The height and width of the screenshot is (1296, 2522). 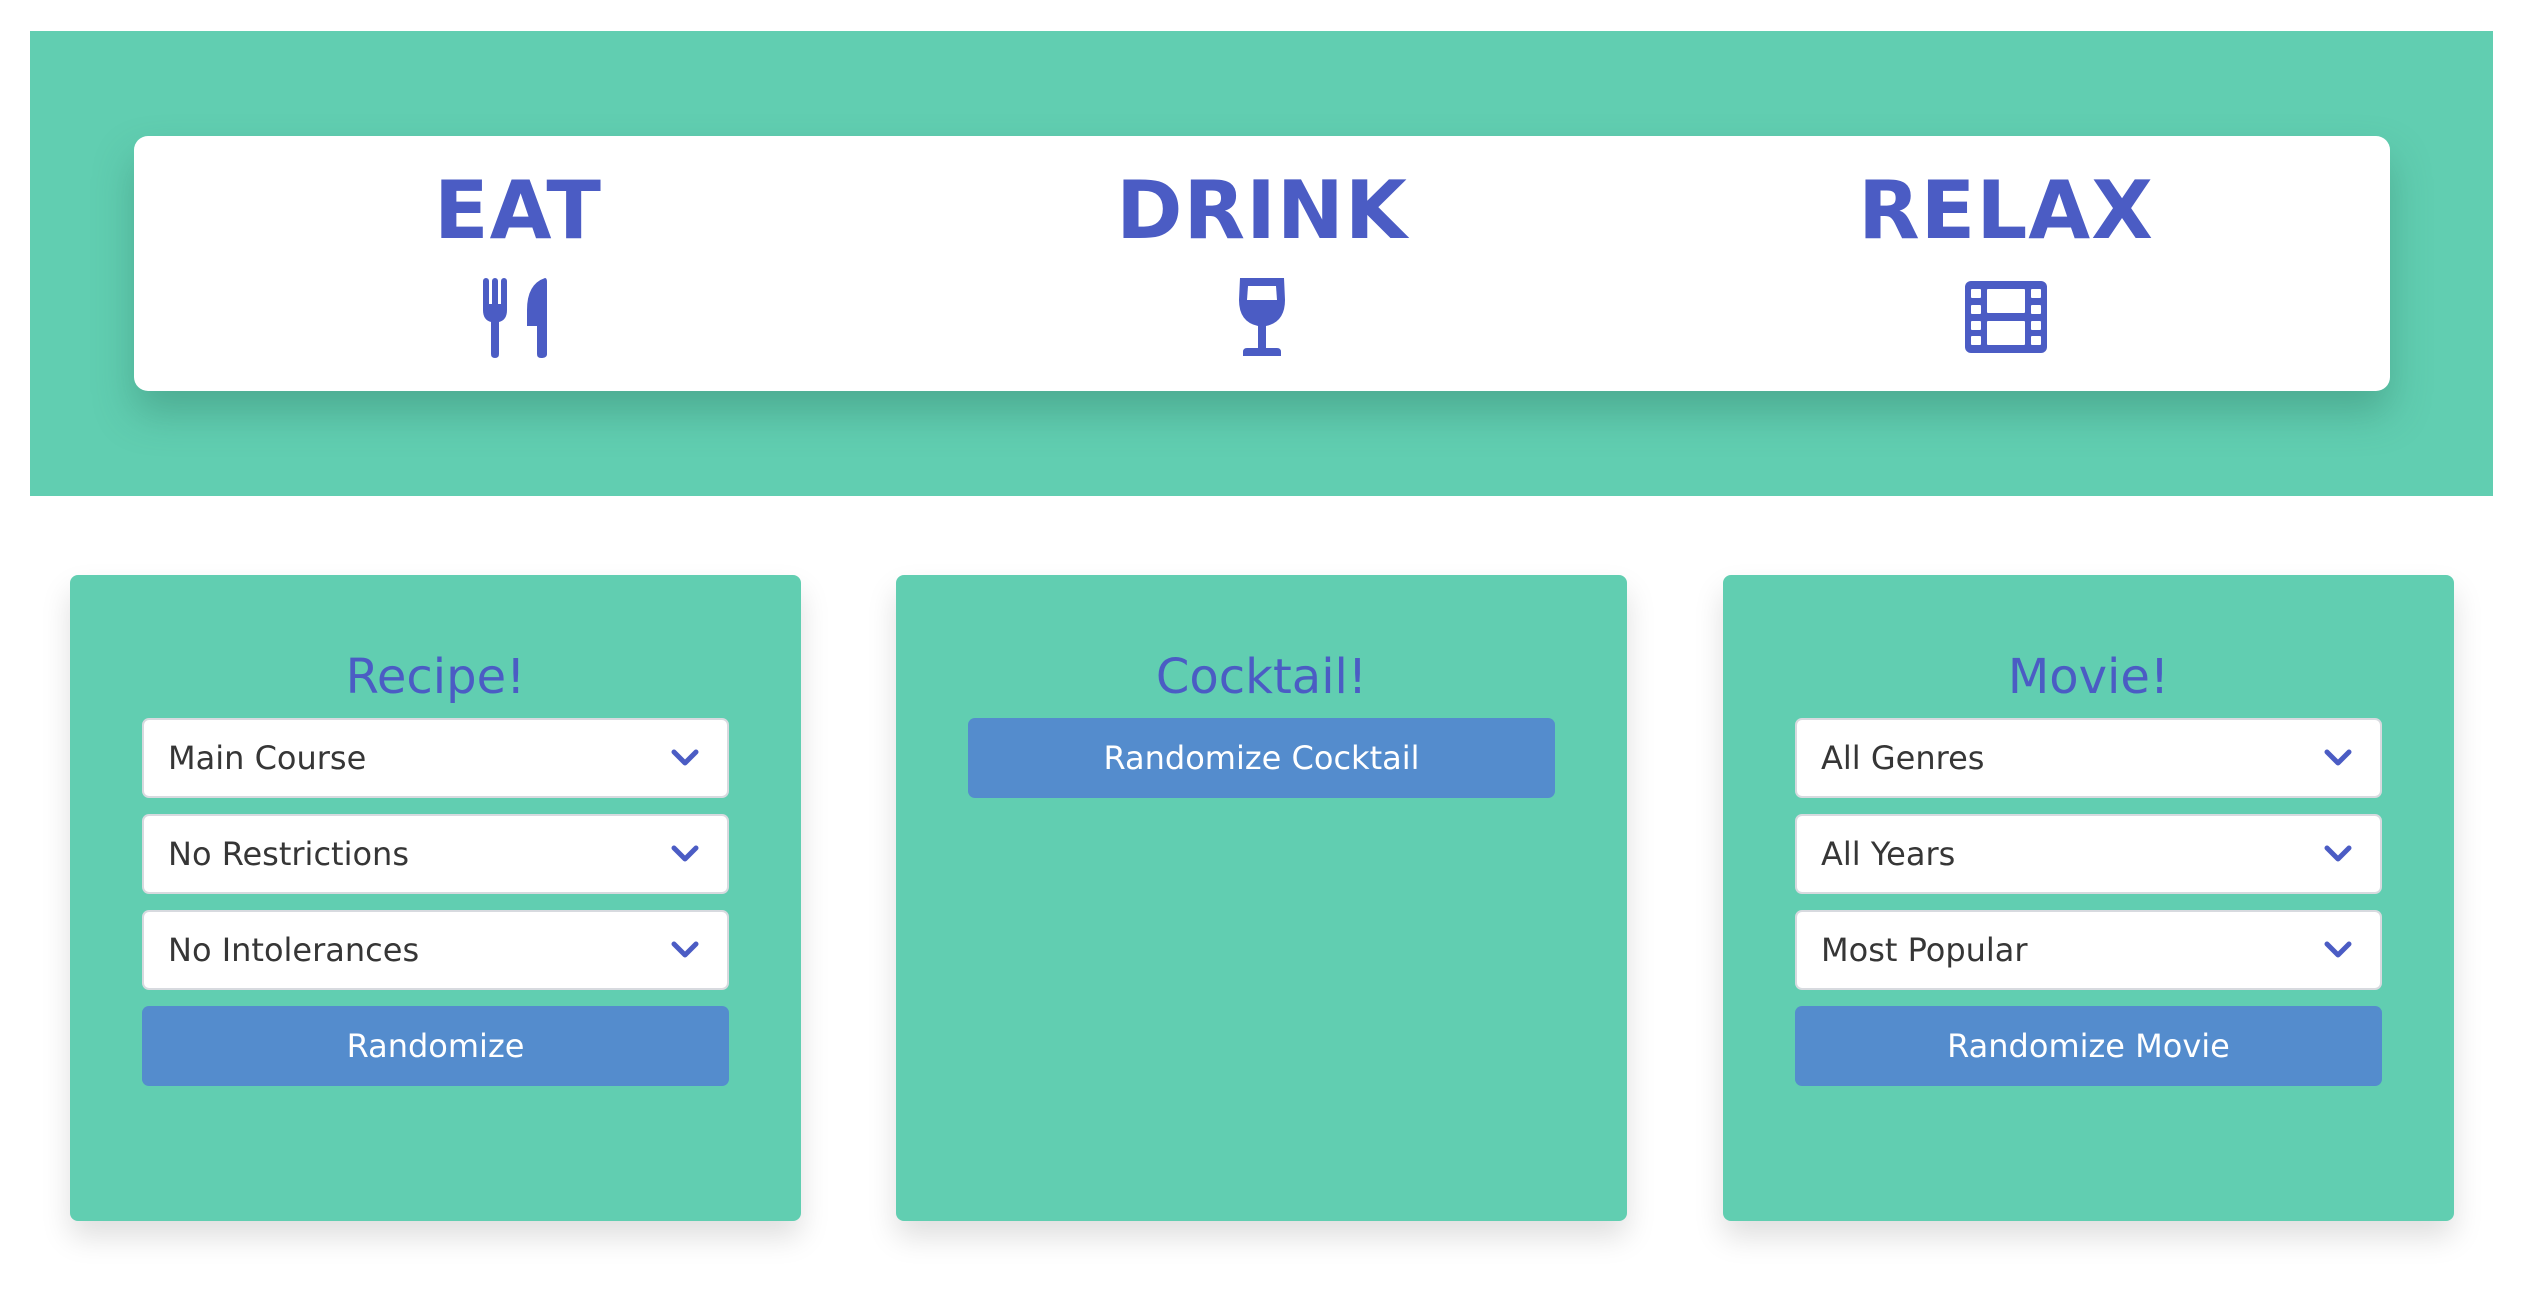 I want to click on relax-title: RELAX, so click(x=2006, y=210).